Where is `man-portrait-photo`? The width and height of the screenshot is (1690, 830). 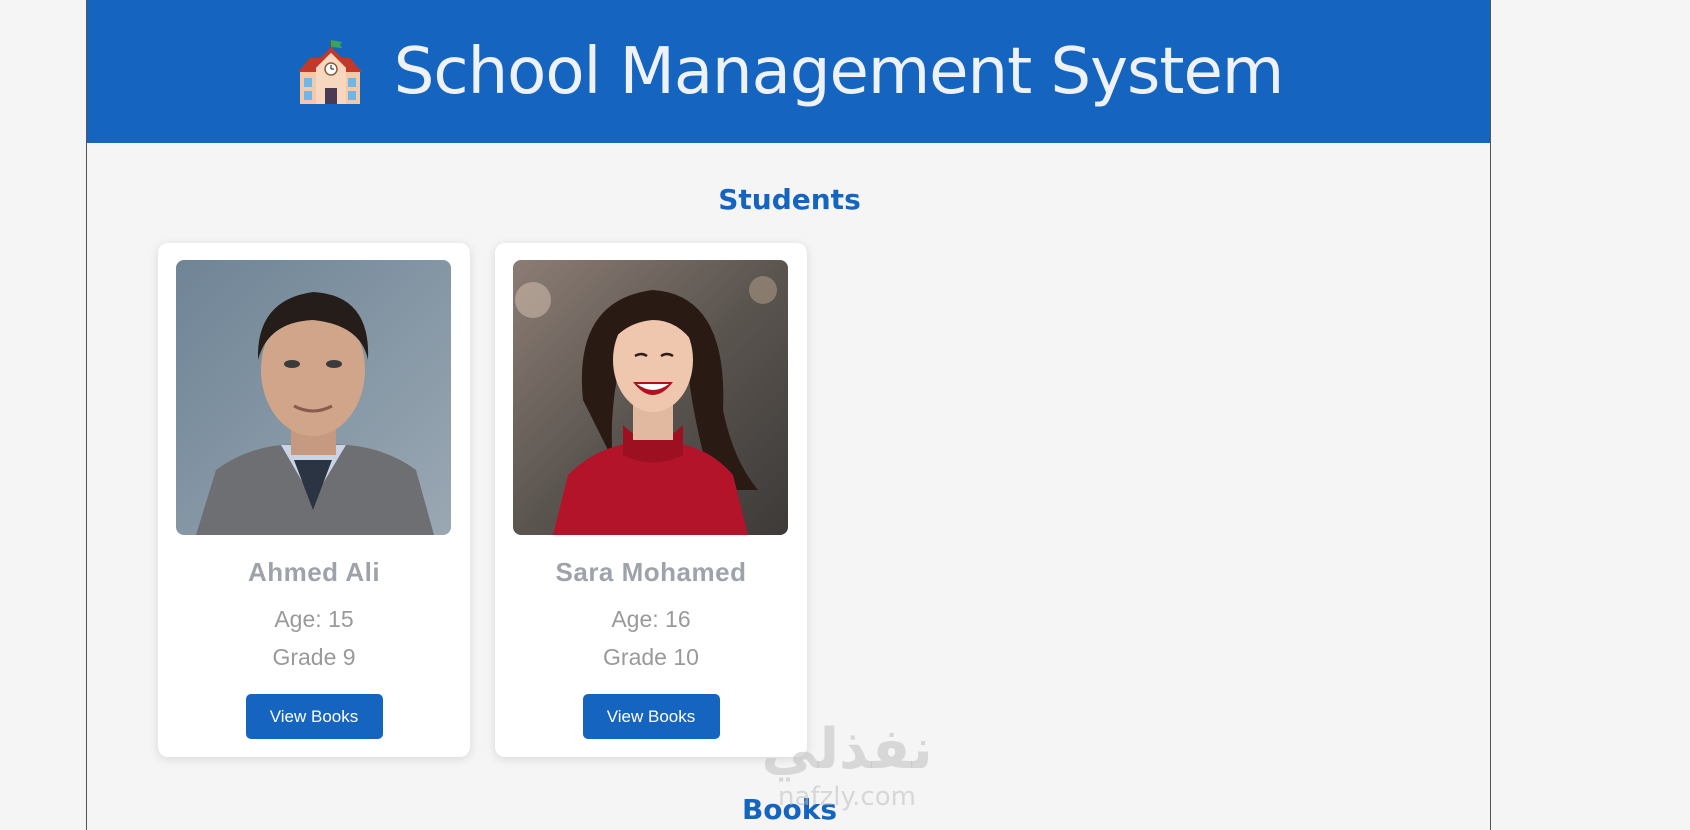
man-portrait-photo is located at coordinates (313, 397).